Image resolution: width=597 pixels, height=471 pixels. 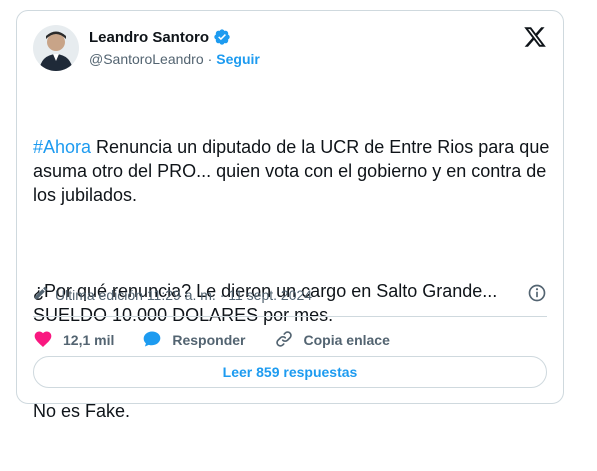 What do you see at coordinates (62, 147) in the screenshot?
I see `hashtag-link: #Ahora` at bounding box center [62, 147].